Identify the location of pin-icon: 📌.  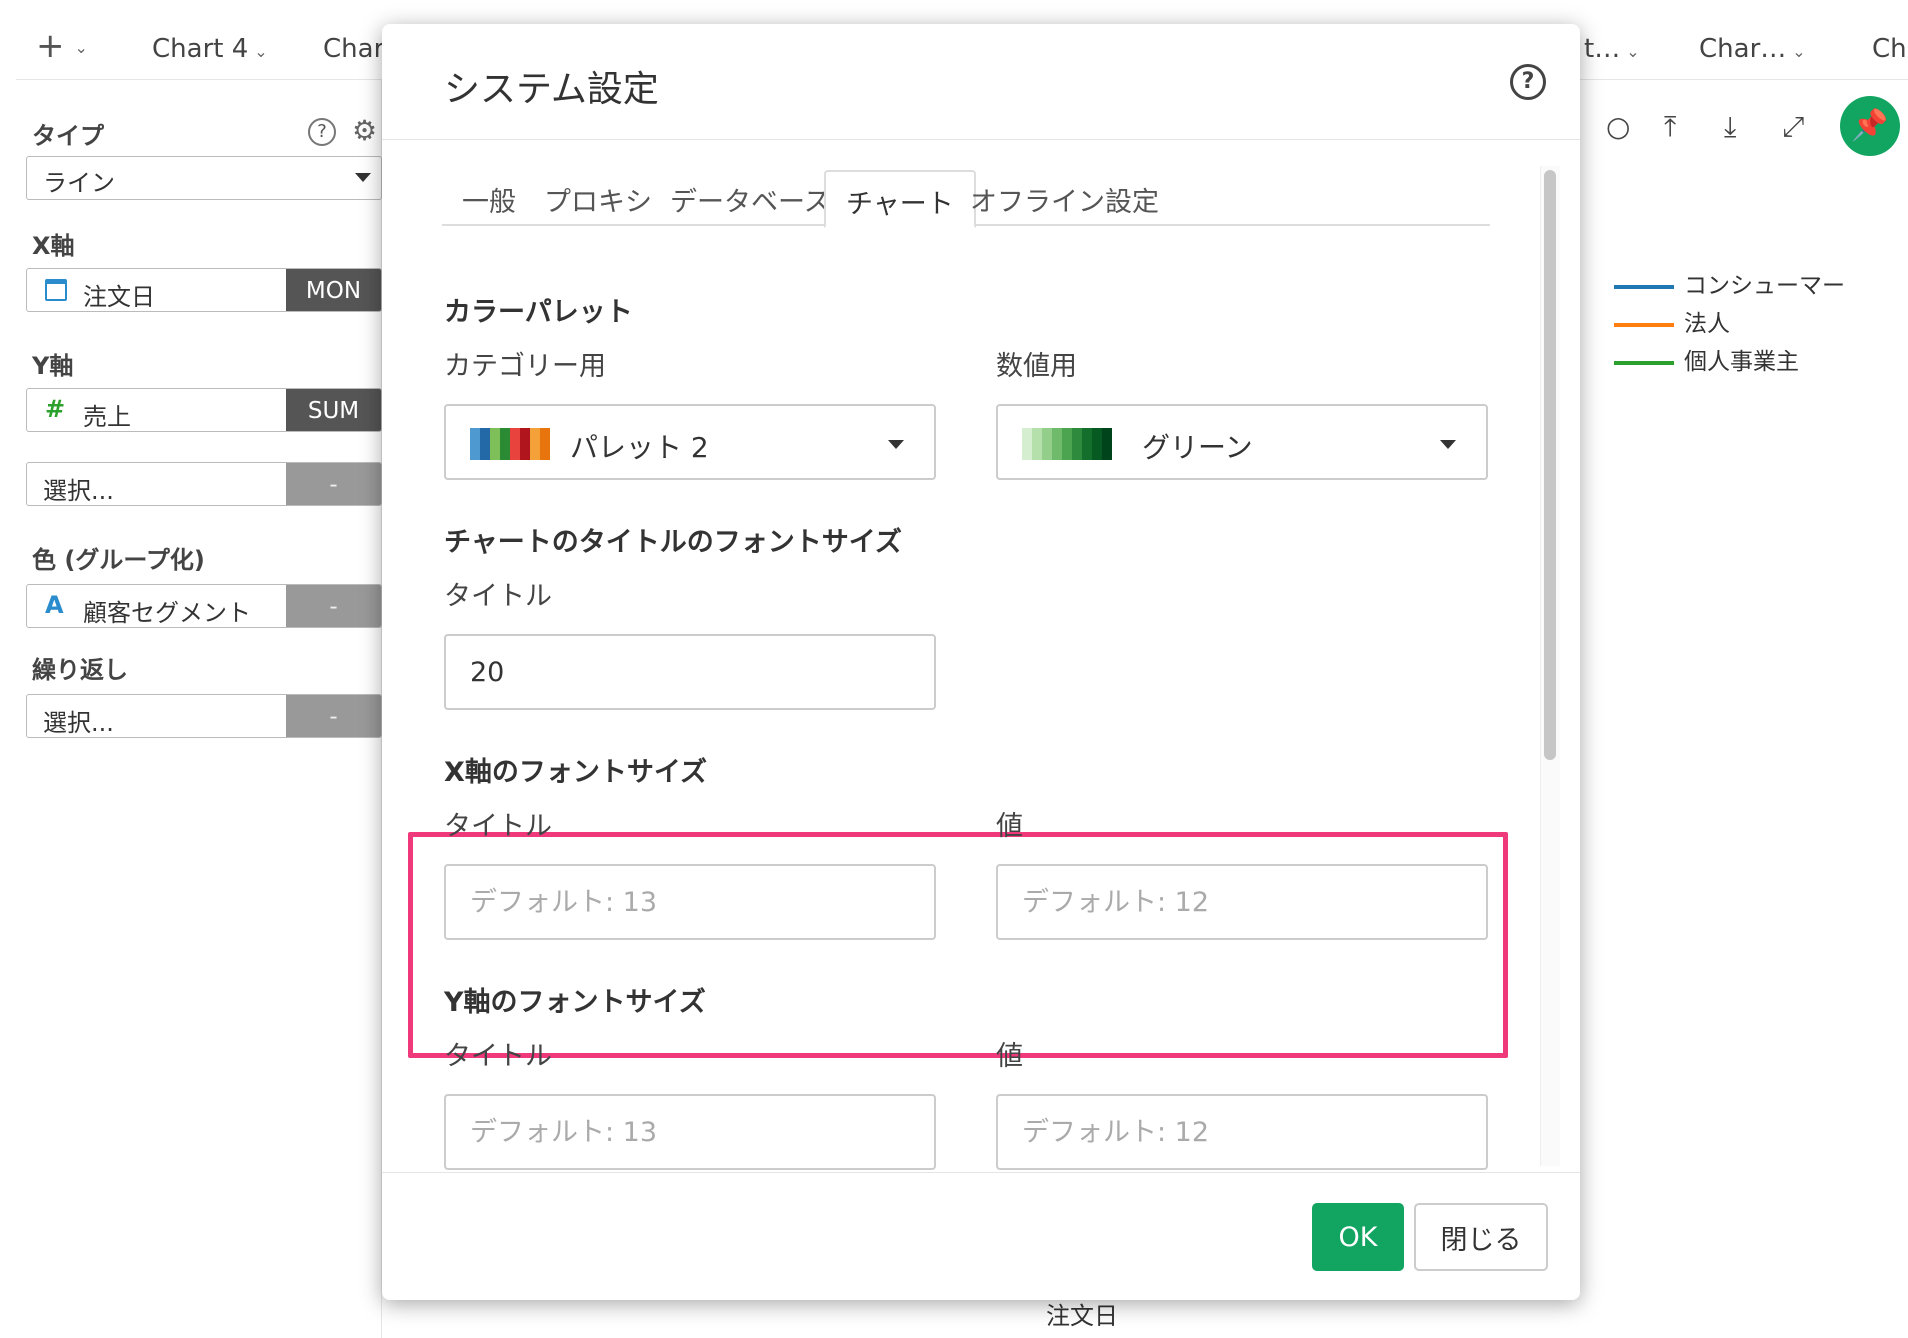
(1870, 125).